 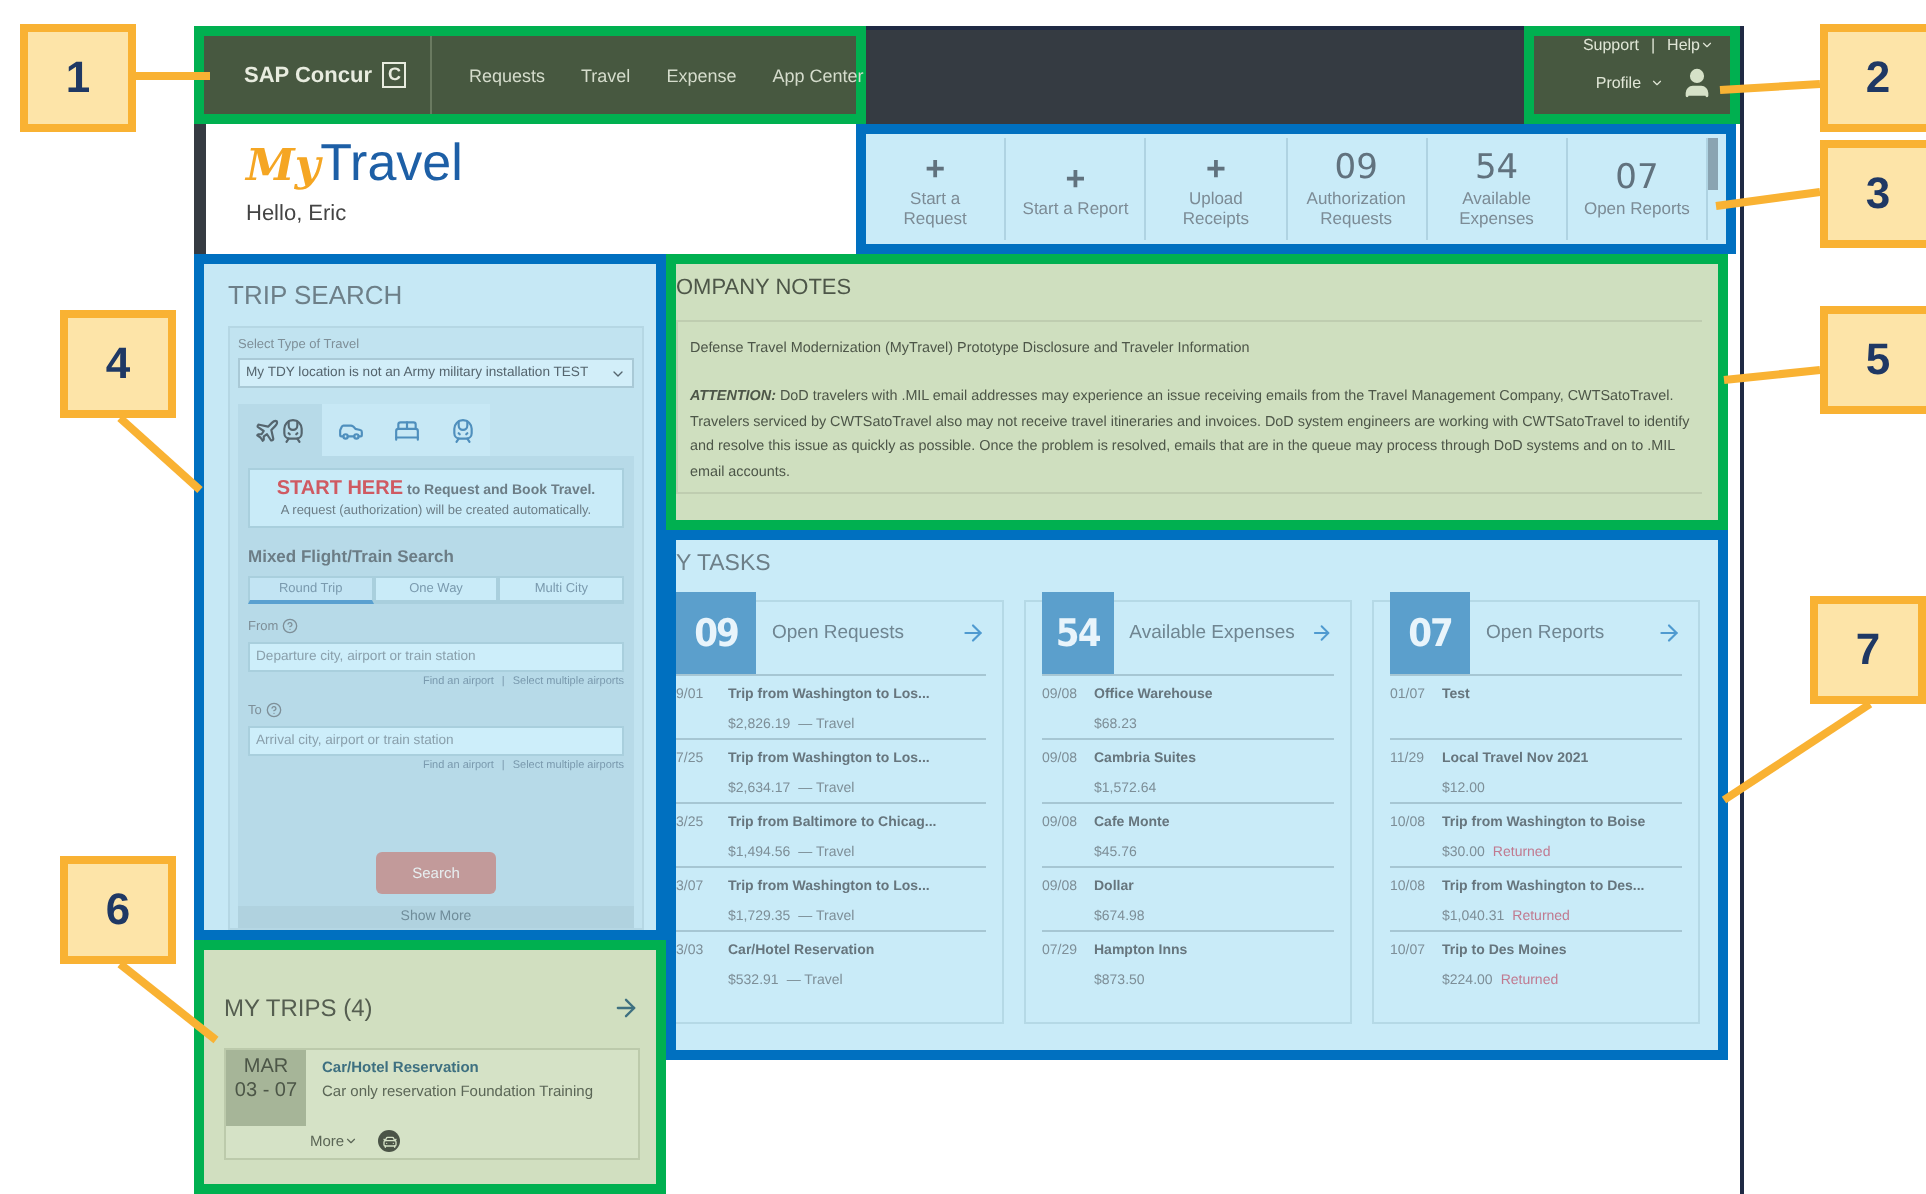 What do you see at coordinates (1217, 189) in the screenshot?
I see `quick-add-button: + Upload Receipts` at bounding box center [1217, 189].